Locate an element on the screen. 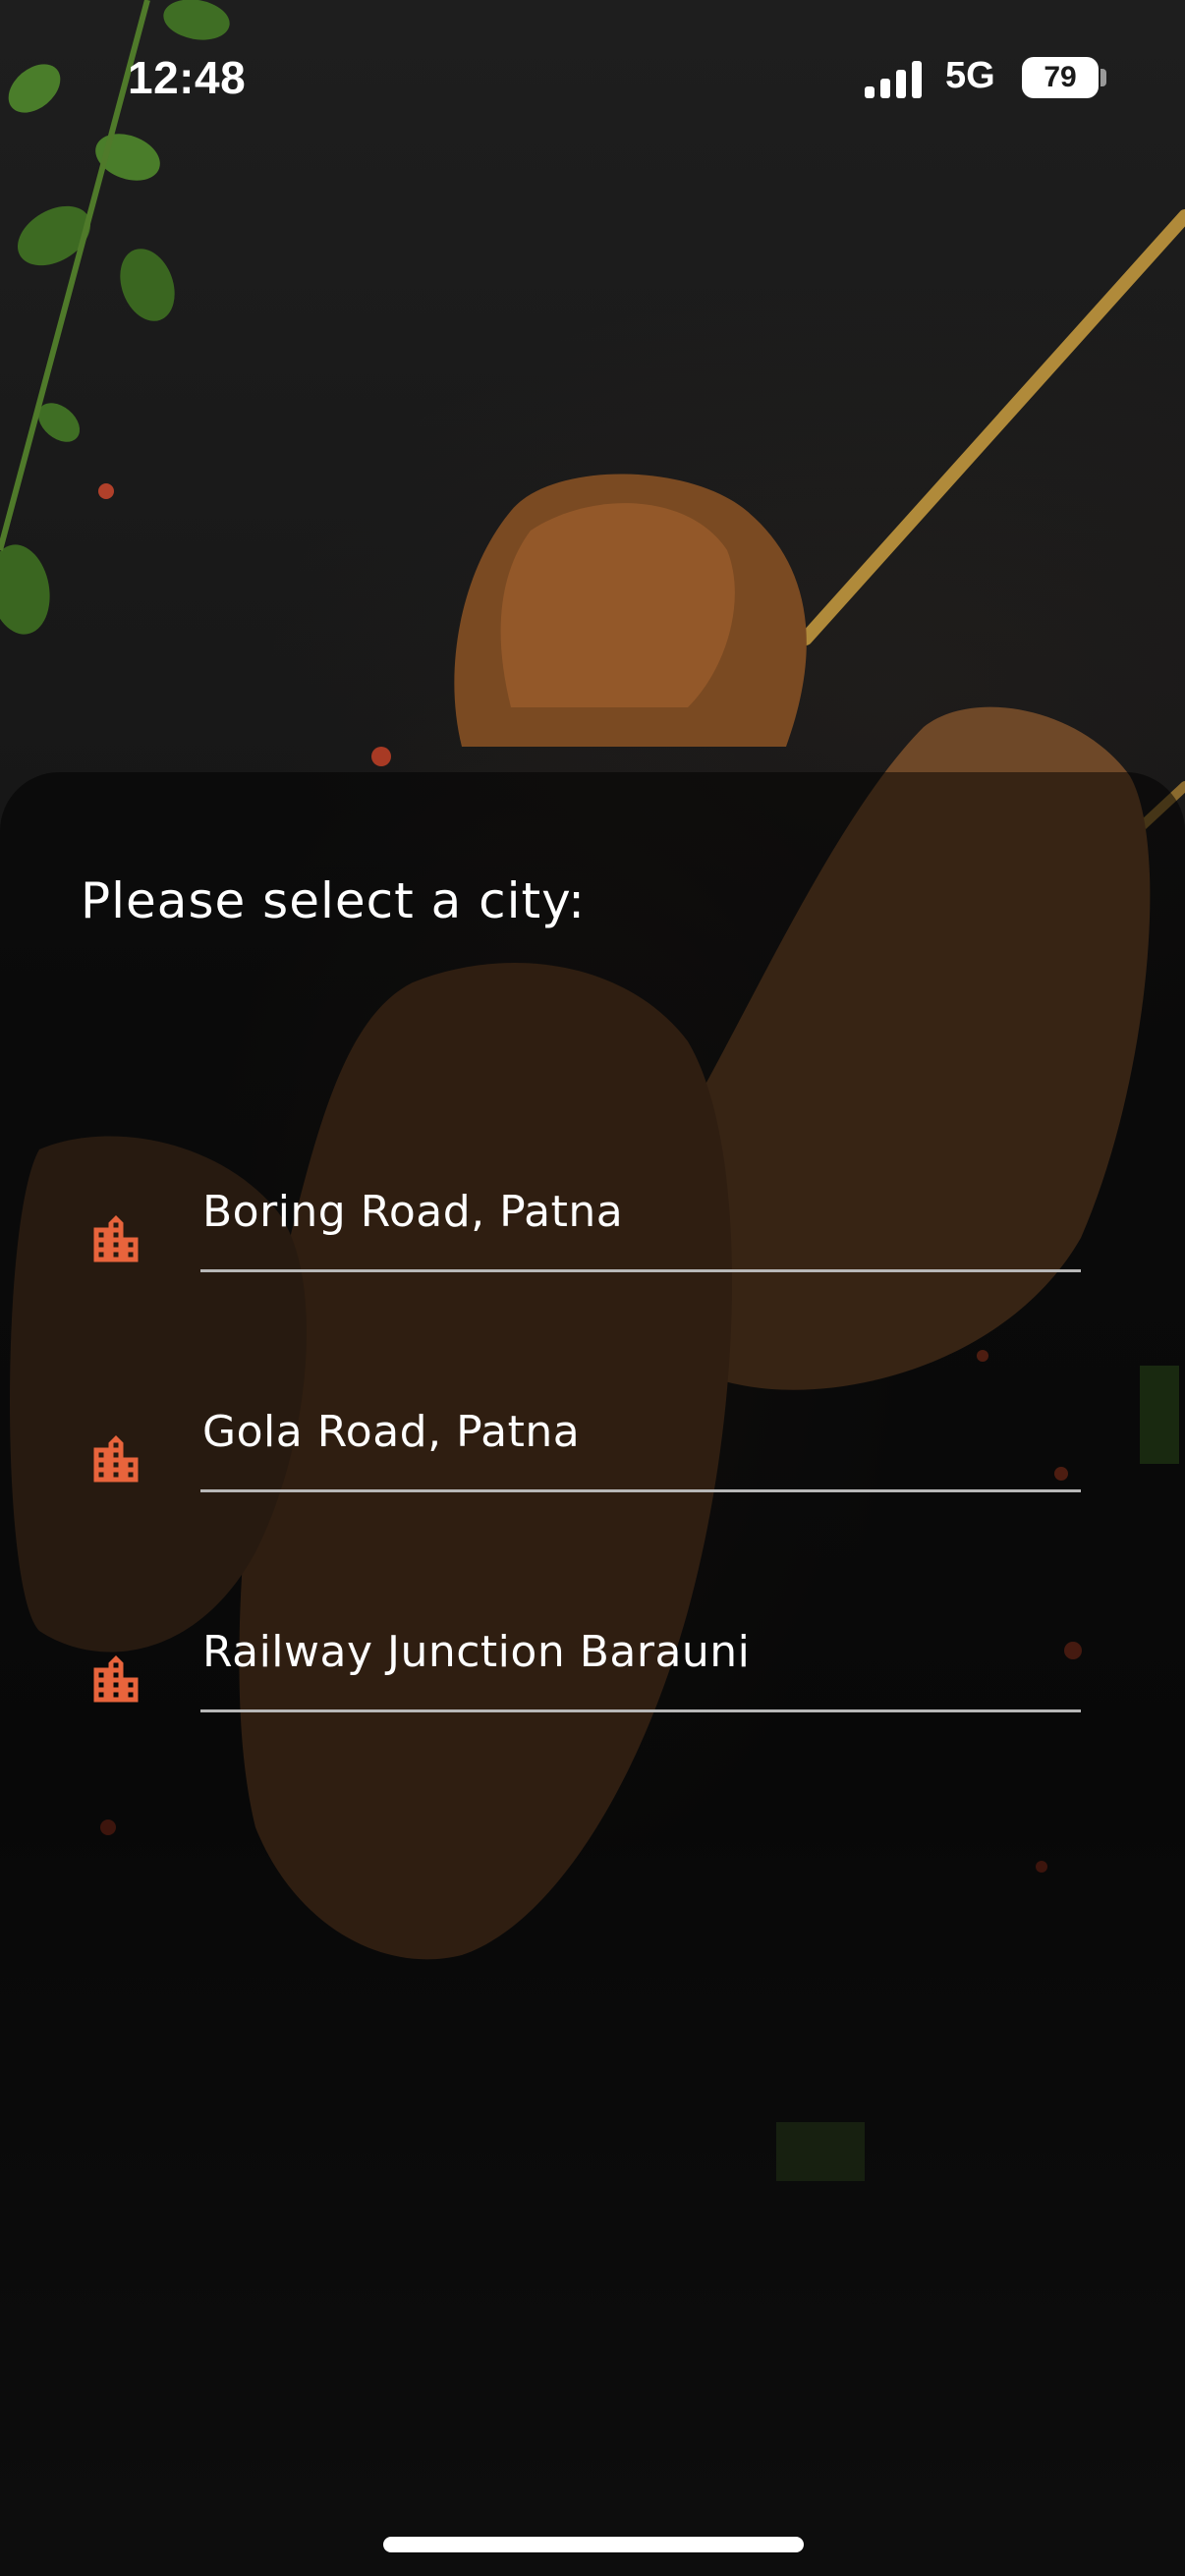  status-bar-time: 12:48 is located at coordinates (187, 77).